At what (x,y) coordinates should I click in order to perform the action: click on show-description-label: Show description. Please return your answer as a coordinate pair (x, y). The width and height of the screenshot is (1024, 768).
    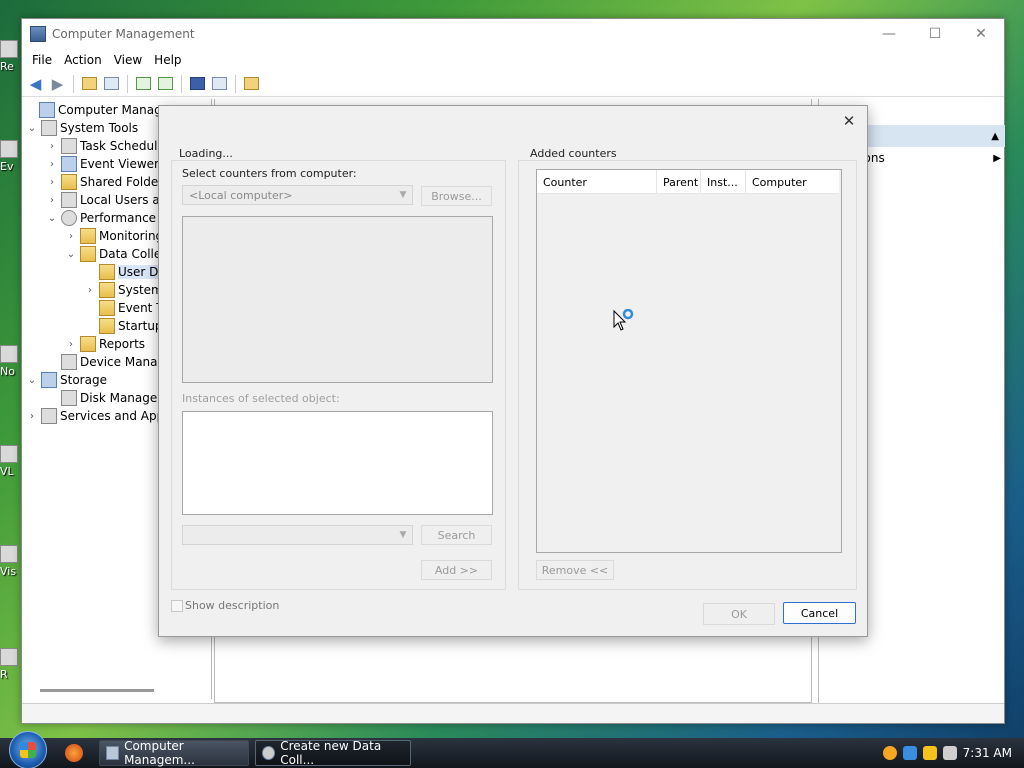
    Looking at the image, I should click on (232, 605).